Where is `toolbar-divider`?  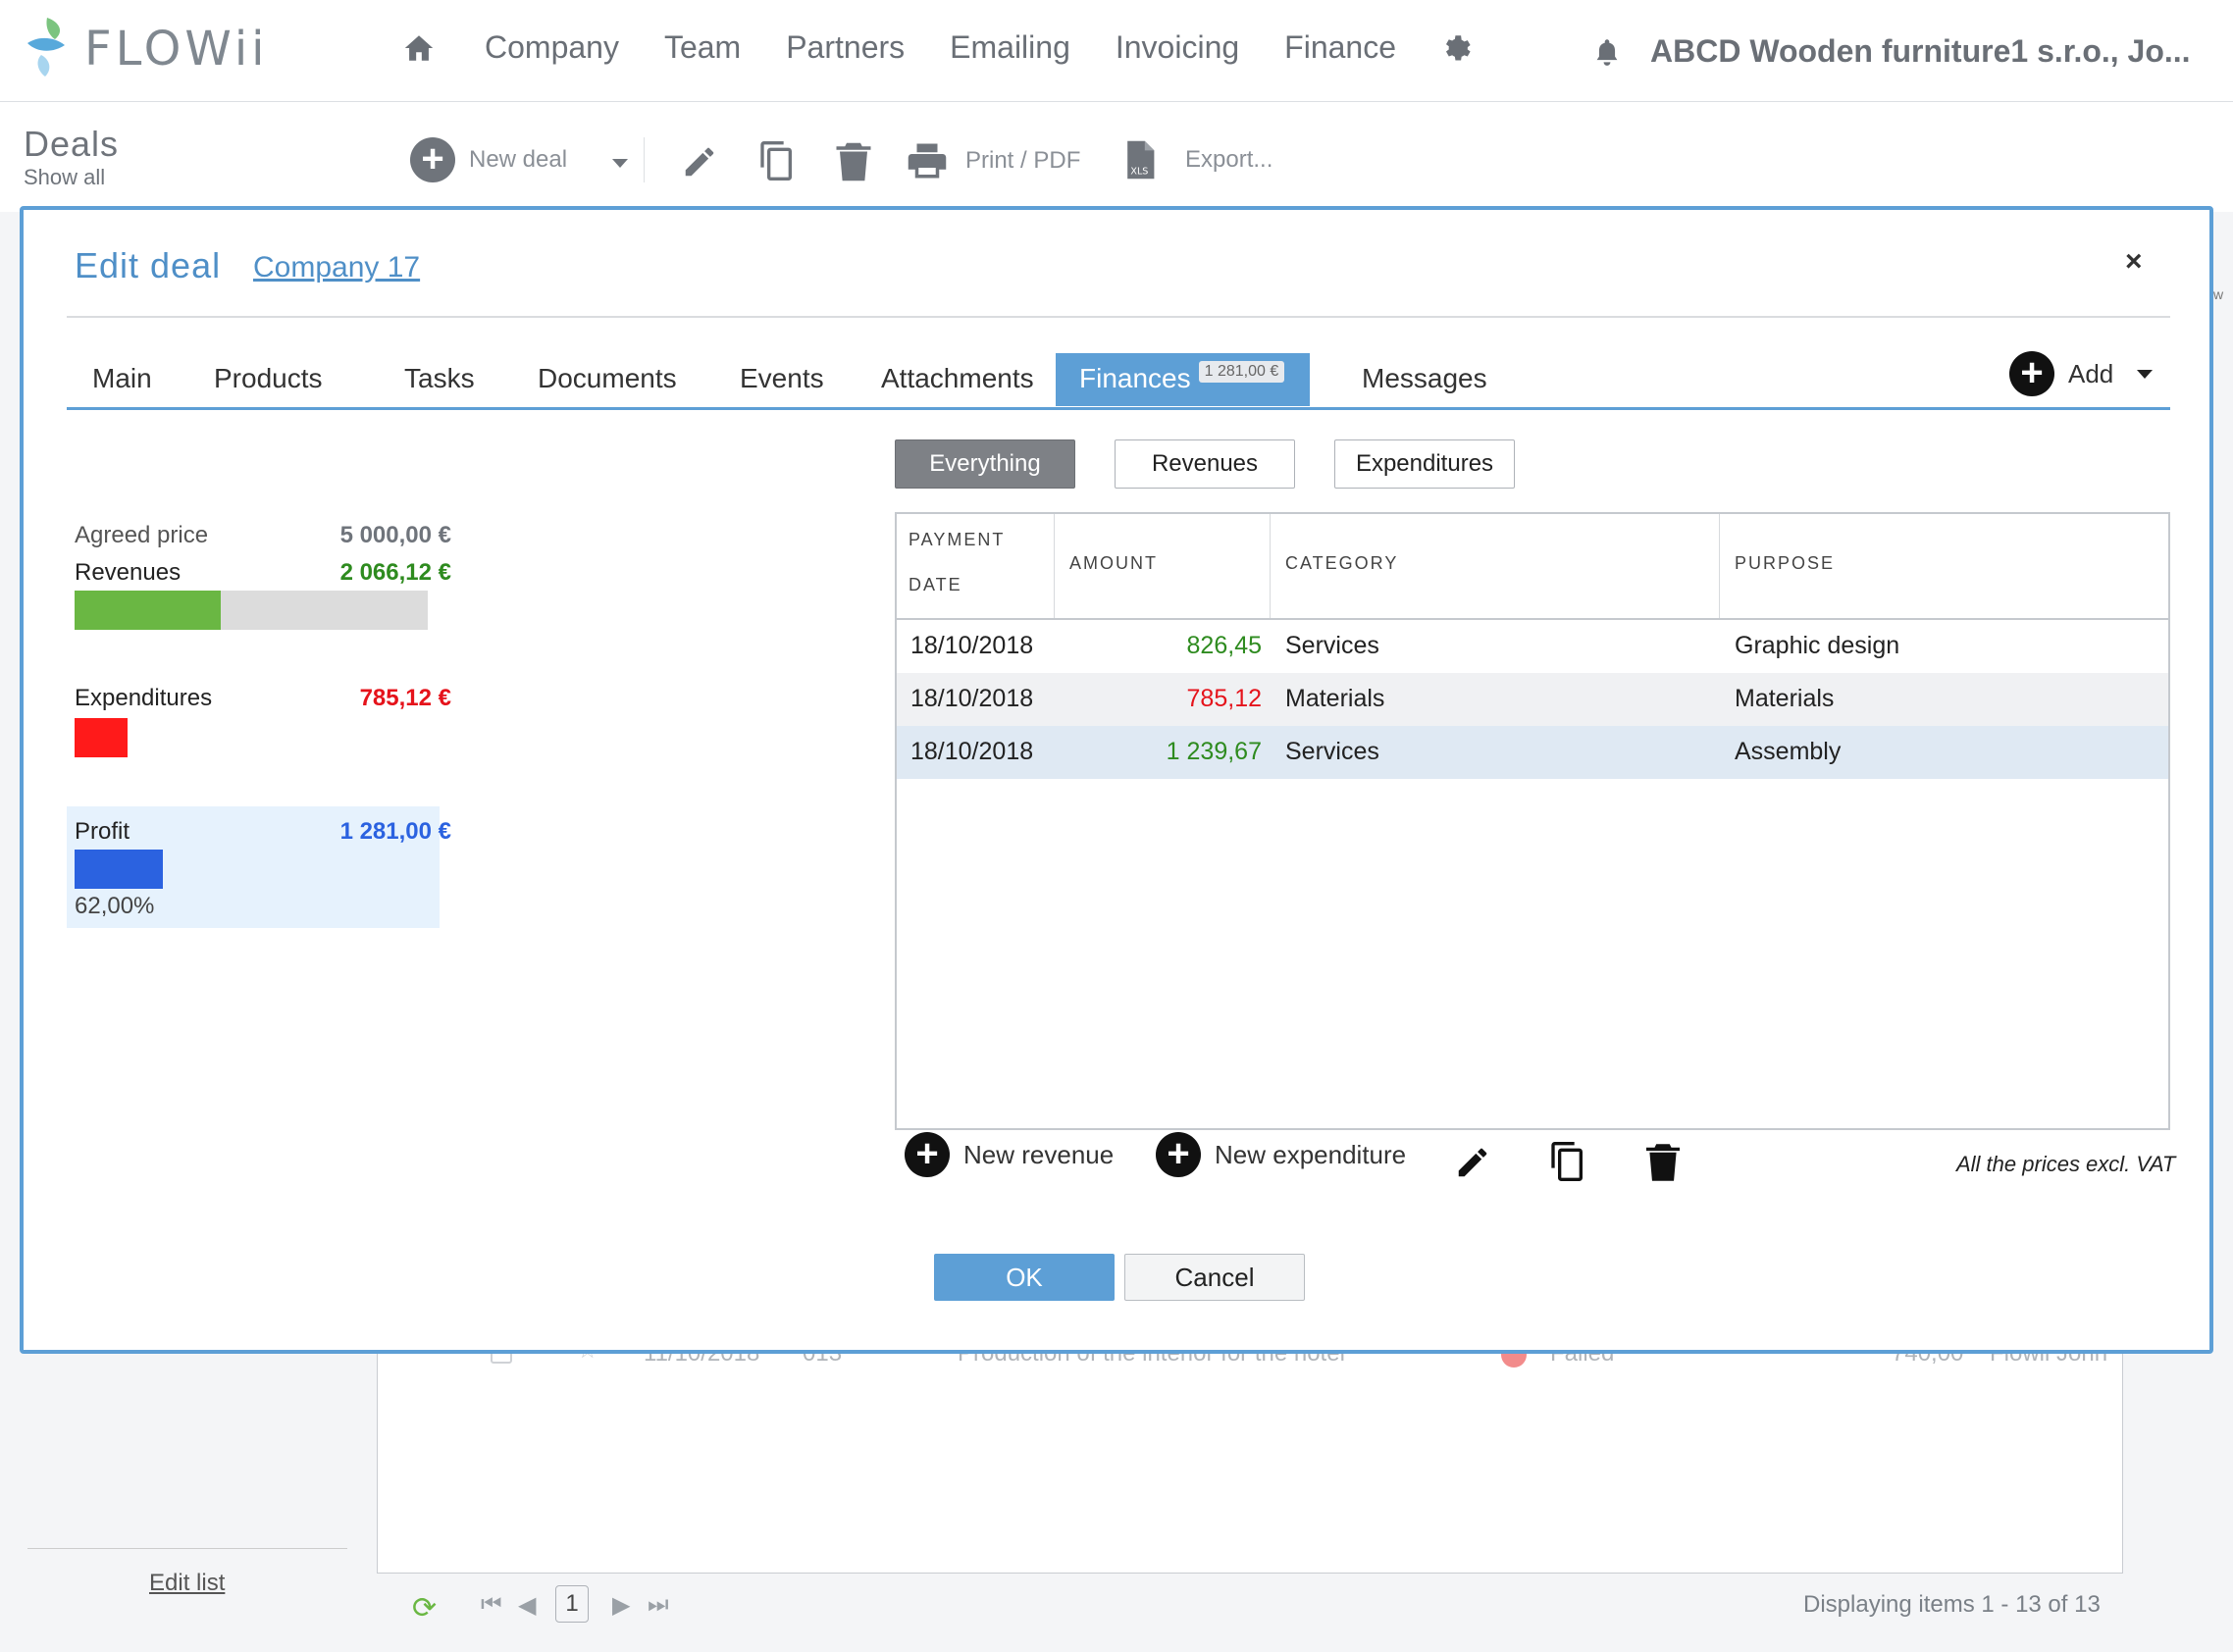
toolbar-divider is located at coordinates (644, 159).